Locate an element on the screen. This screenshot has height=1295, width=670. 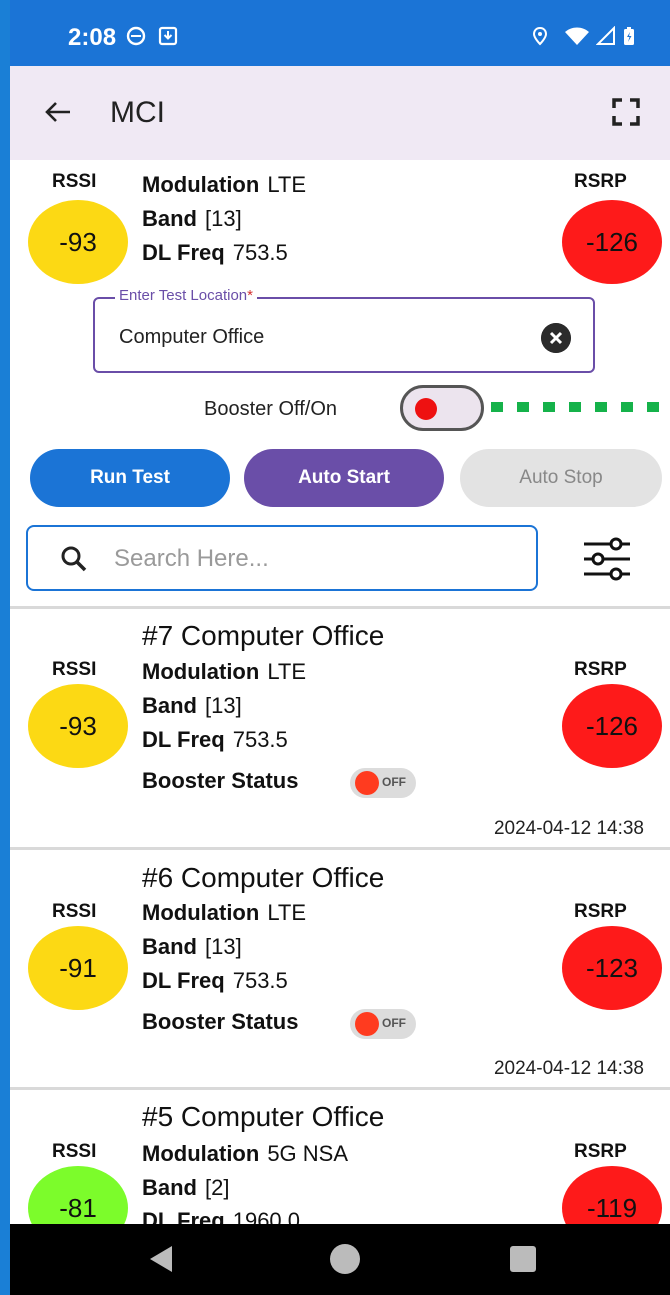
location-icon is located at coordinates (540, 36).